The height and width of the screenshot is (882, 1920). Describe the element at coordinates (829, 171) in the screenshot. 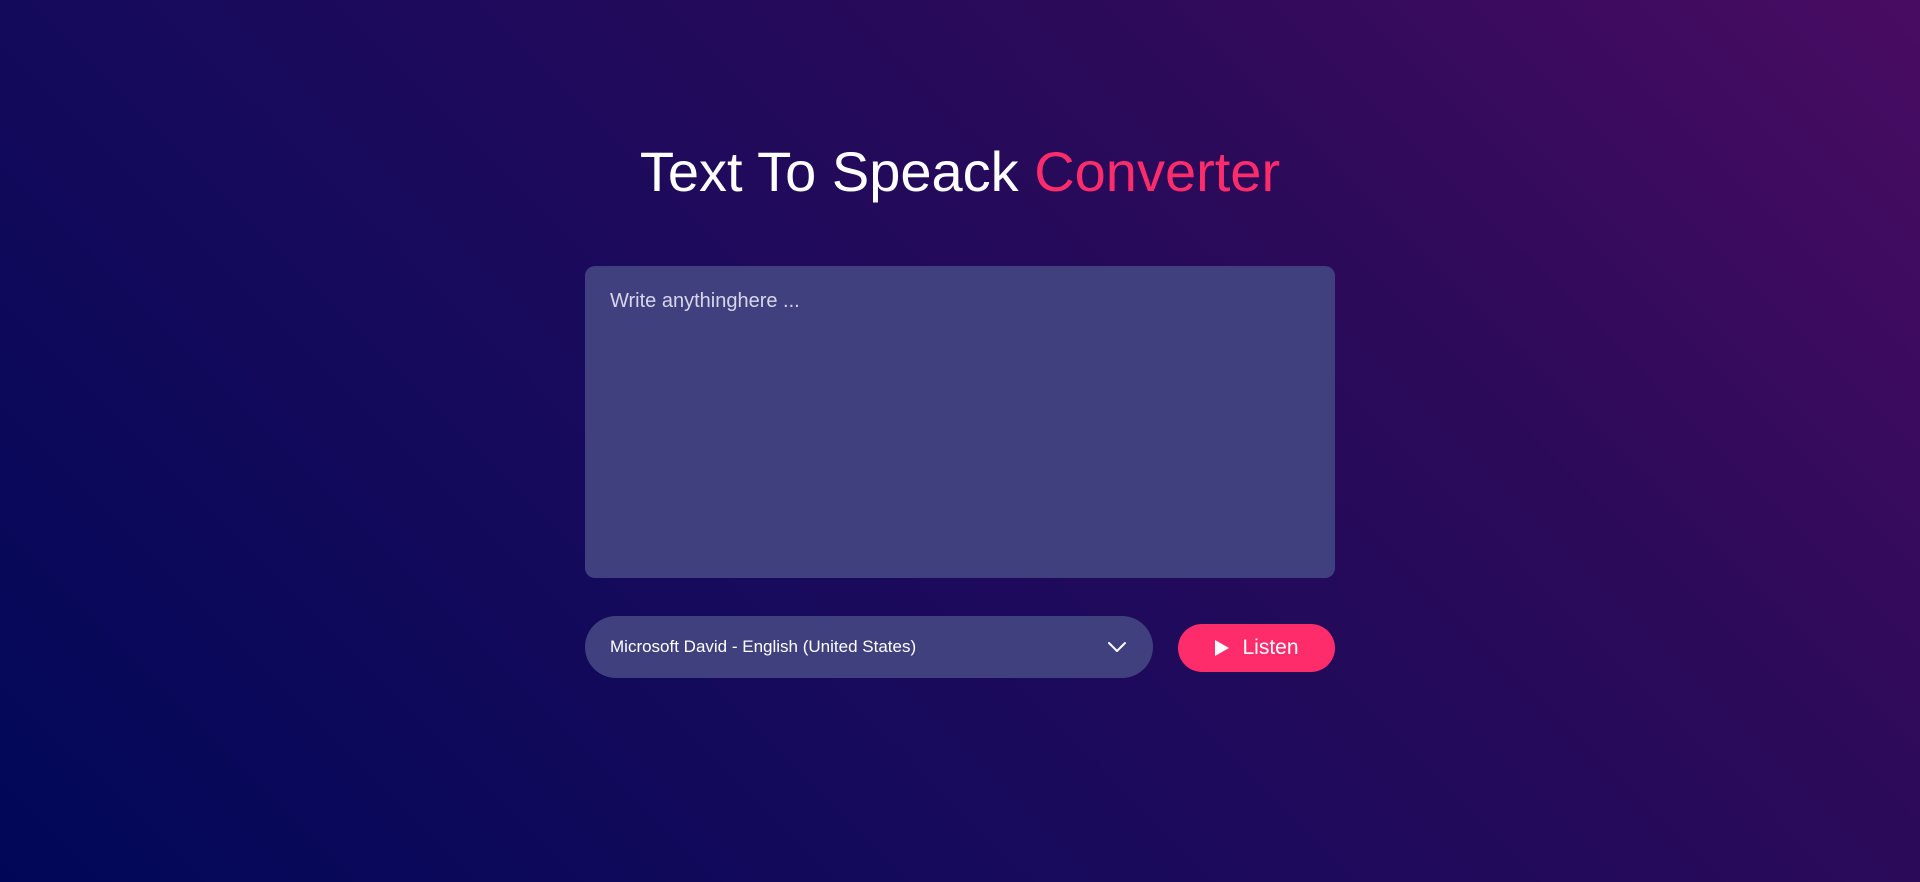

I see `title-main: Text To Speack` at that location.